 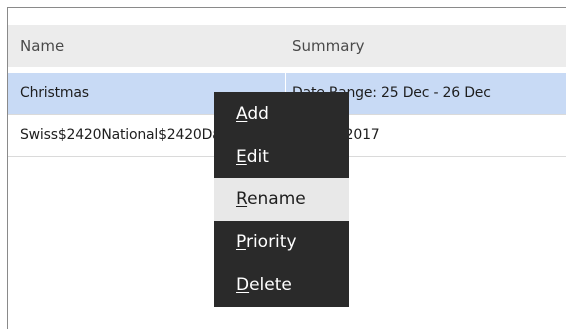 What do you see at coordinates (243, 285) in the screenshot?
I see `menu-item-mnemonic: D` at bounding box center [243, 285].